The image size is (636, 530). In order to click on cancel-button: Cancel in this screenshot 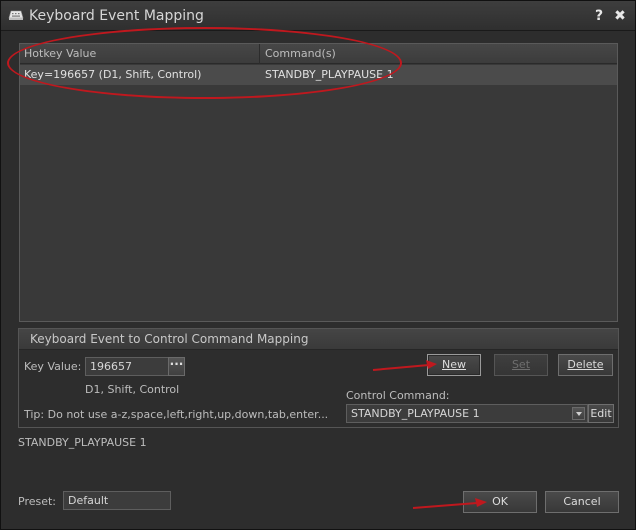, I will do `click(582, 502)`.